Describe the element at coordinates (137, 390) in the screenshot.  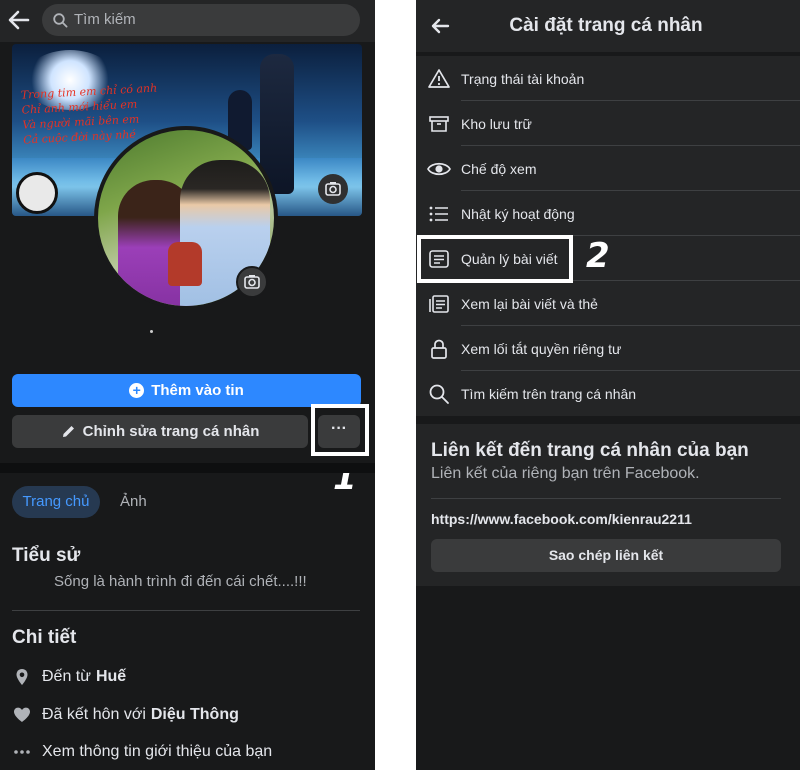
I see `plus-icon: +` at that location.